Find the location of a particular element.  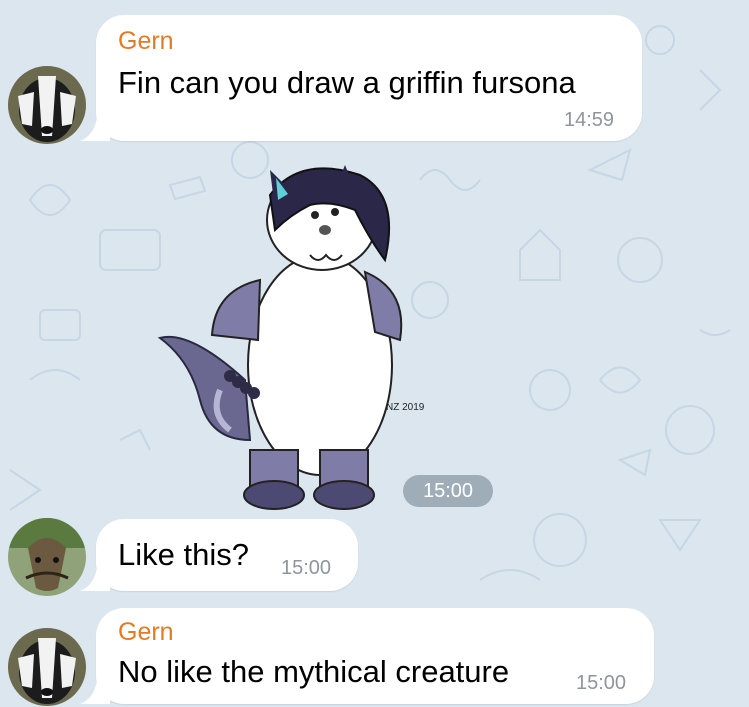

catfish-avatar-icon is located at coordinates (47, 557).